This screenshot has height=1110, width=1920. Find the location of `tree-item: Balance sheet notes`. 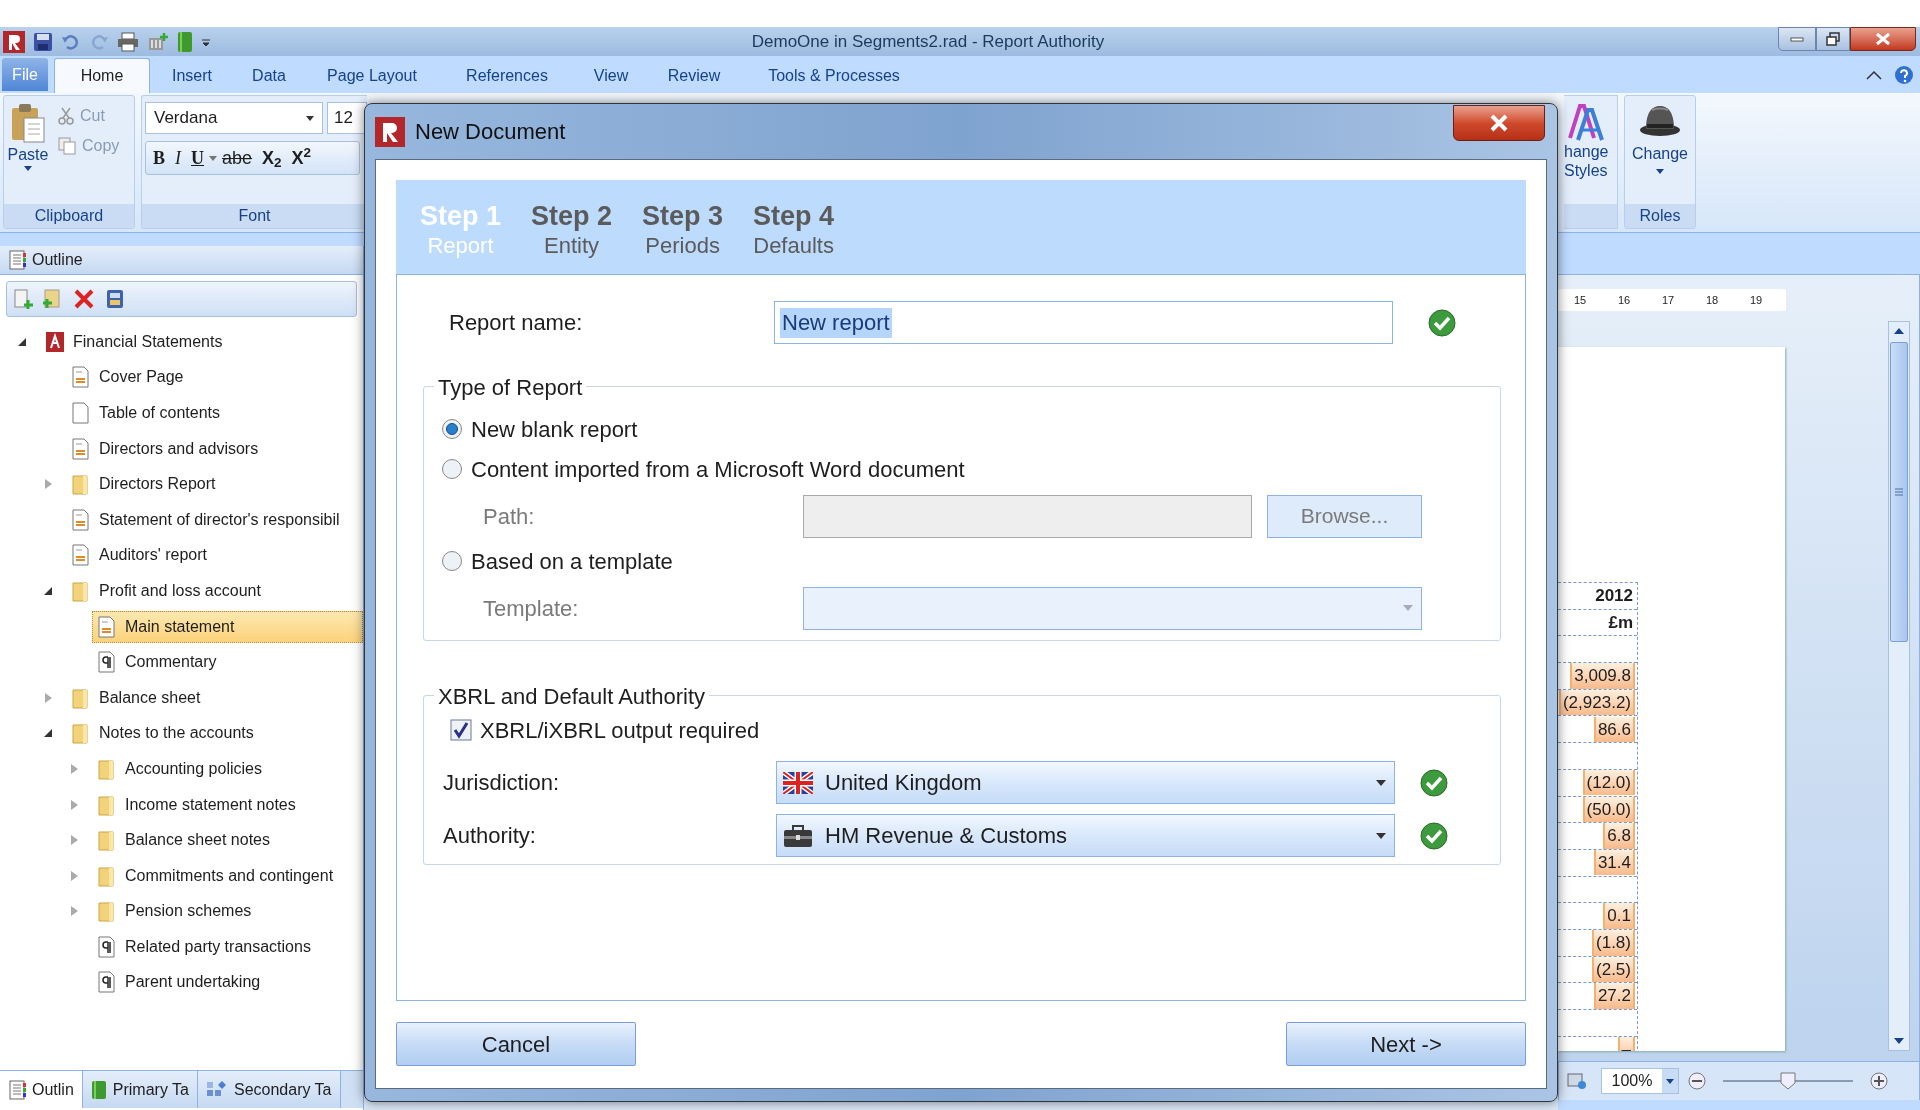

tree-item: Balance sheet notes is located at coordinates (196, 840).